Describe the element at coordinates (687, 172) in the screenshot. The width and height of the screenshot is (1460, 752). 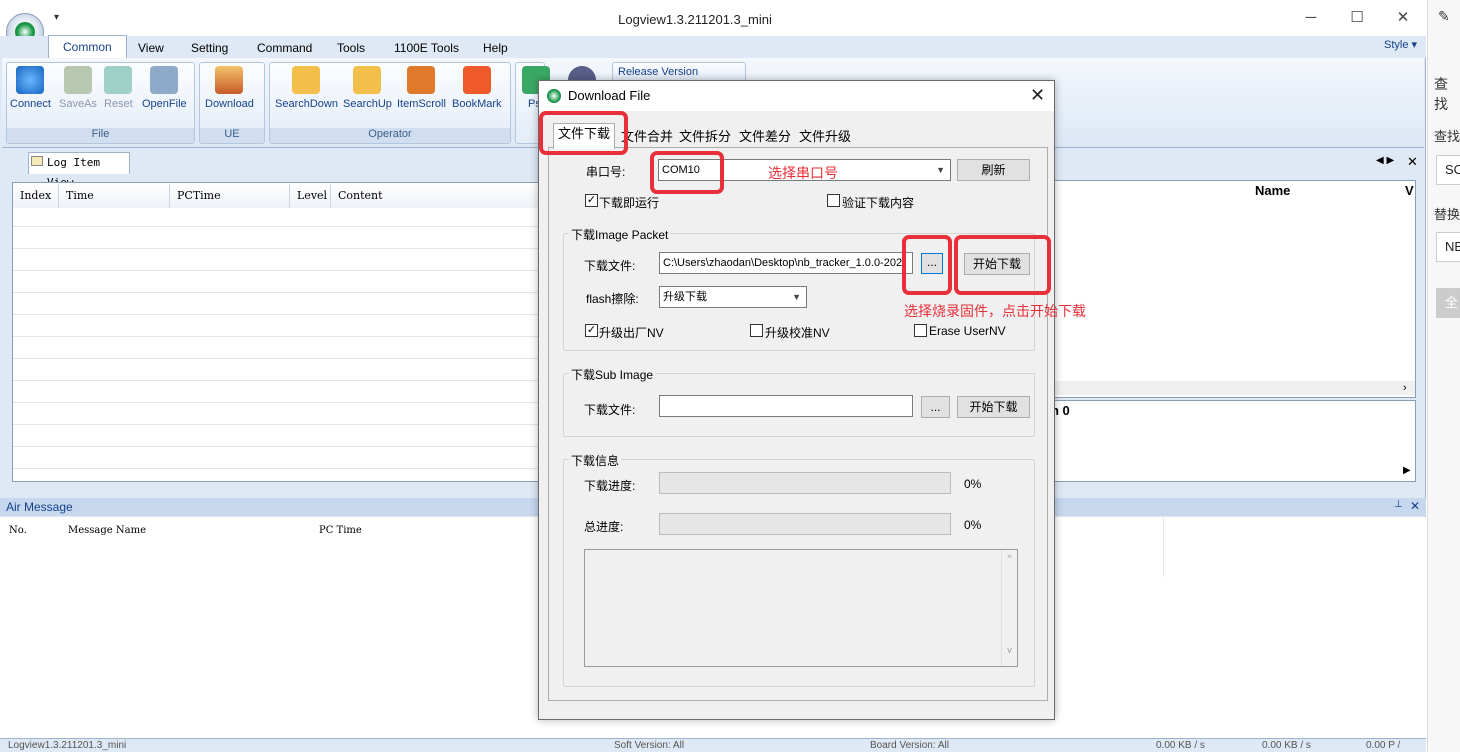
I see `highlight-port` at that location.